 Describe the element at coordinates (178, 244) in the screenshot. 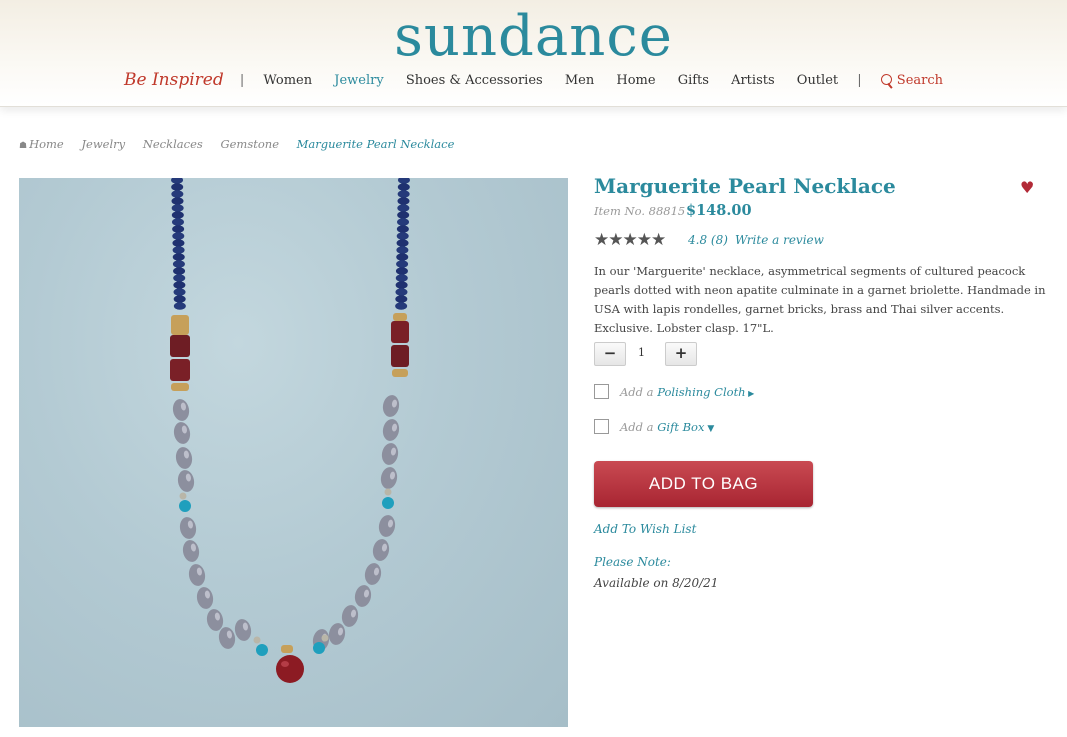

I see `lapis-beads-left` at that location.